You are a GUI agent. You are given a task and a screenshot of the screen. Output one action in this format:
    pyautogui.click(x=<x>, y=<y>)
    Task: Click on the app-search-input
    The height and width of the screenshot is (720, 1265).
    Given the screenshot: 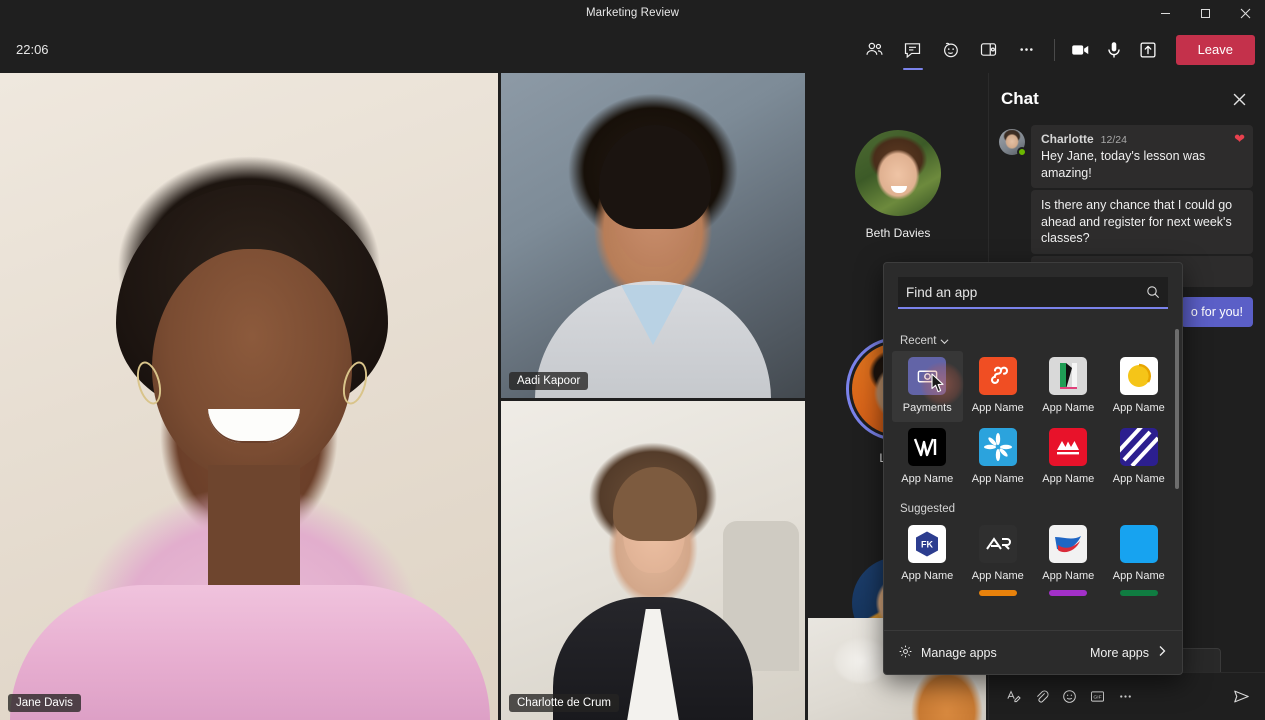 What is the action you would take?
    pyautogui.click(x=1033, y=293)
    